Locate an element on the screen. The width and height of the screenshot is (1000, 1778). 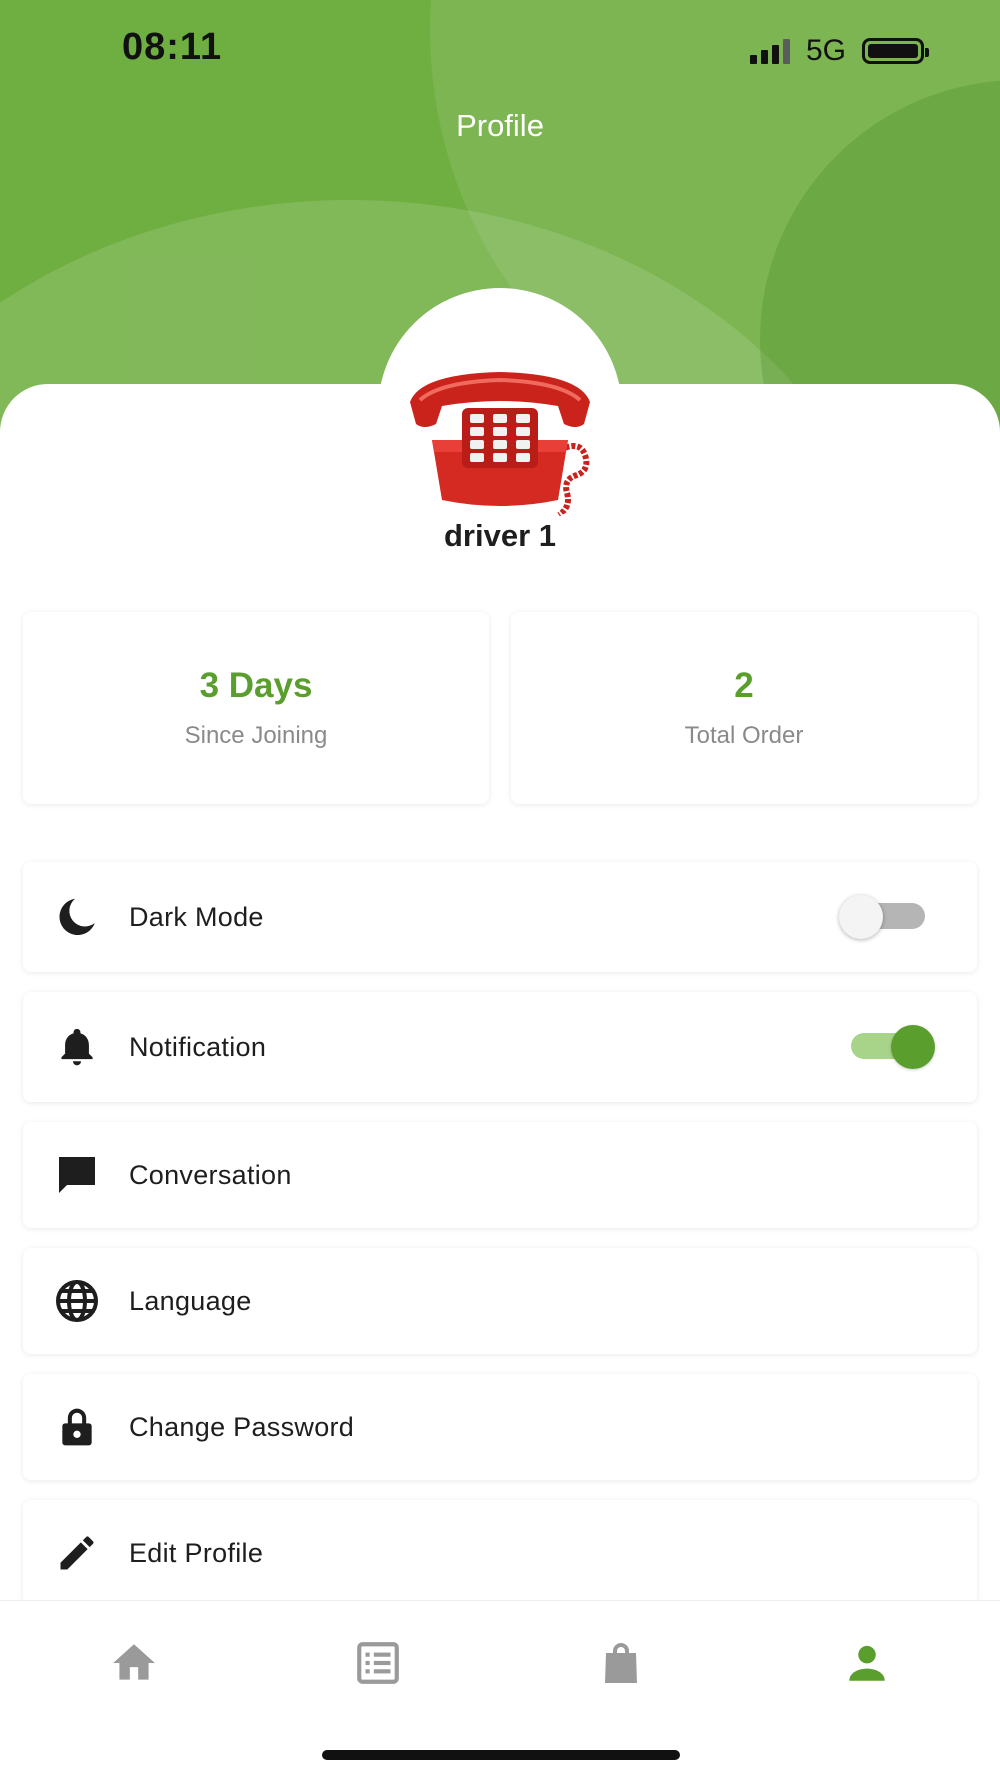
lock-icon is located at coordinates (77, 1427).